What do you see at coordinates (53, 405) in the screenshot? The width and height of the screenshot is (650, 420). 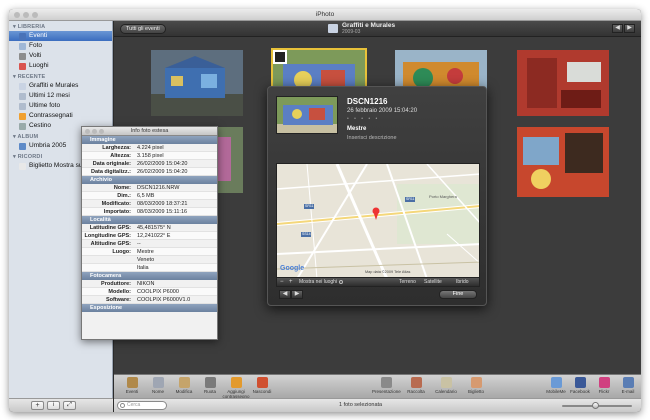 I see `info-button: i` at bounding box center [53, 405].